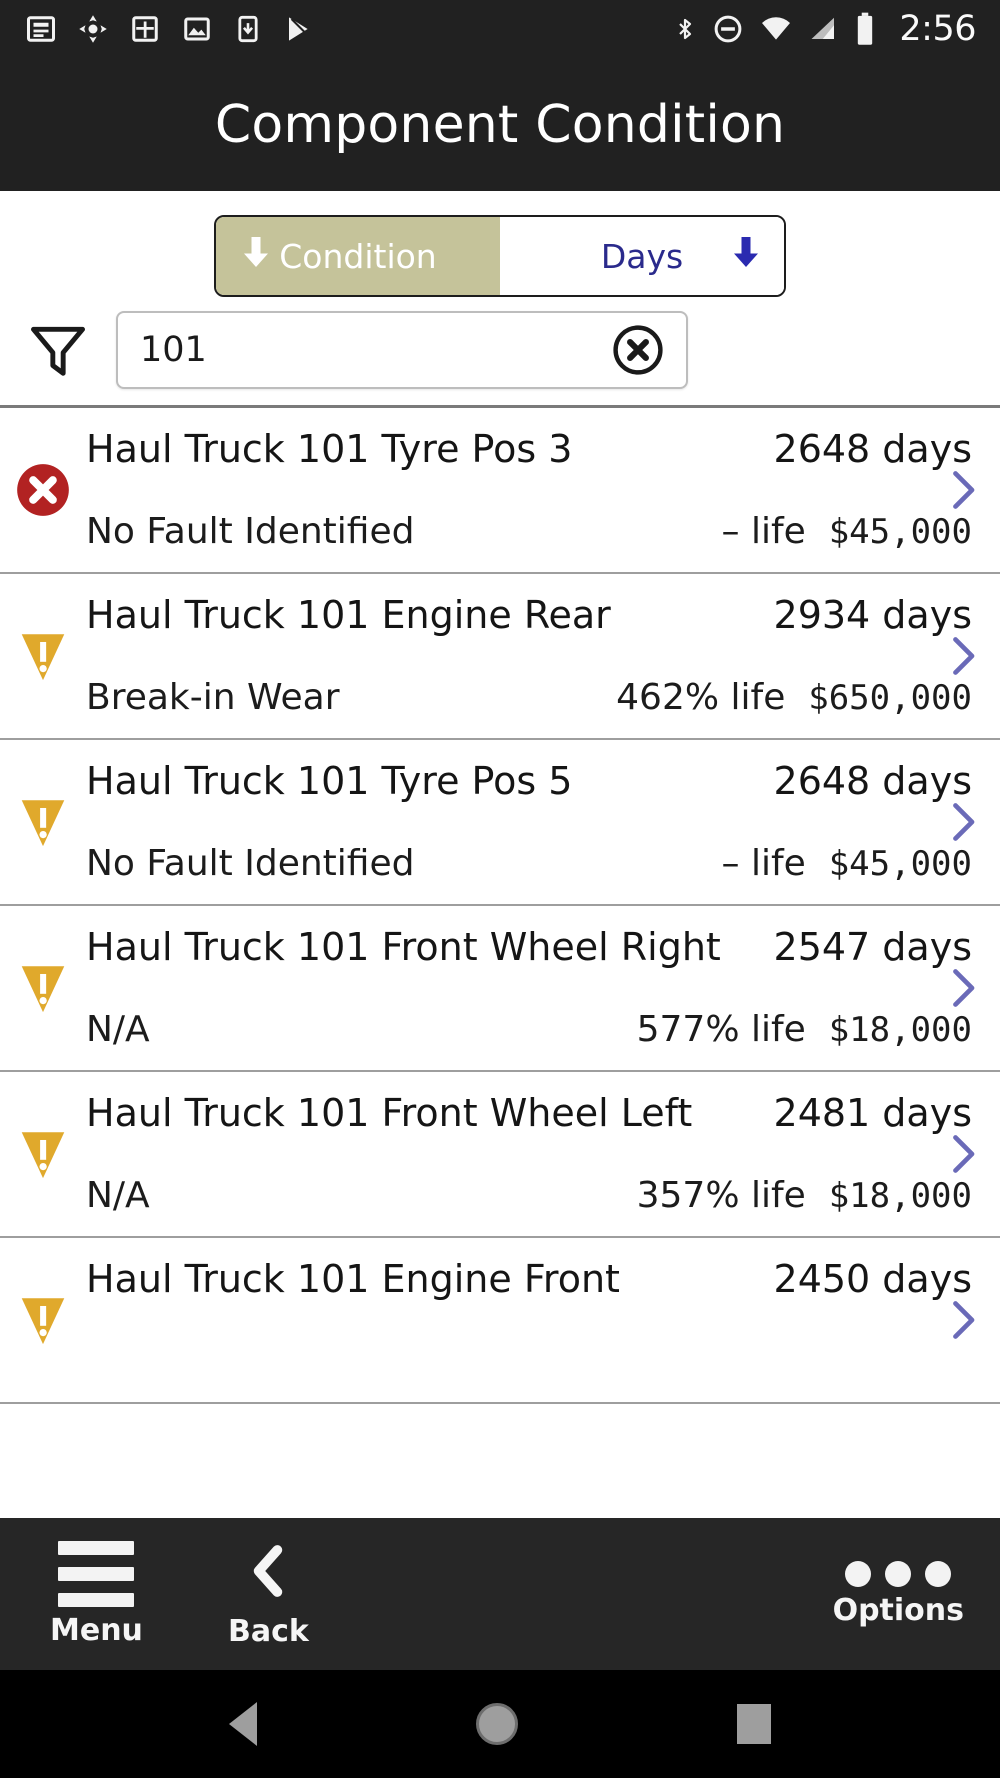 The width and height of the screenshot is (1000, 1778). What do you see at coordinates (685, 29) in the screenshot?
I see `bluetooth-icon` at bounding box center [685, 29].